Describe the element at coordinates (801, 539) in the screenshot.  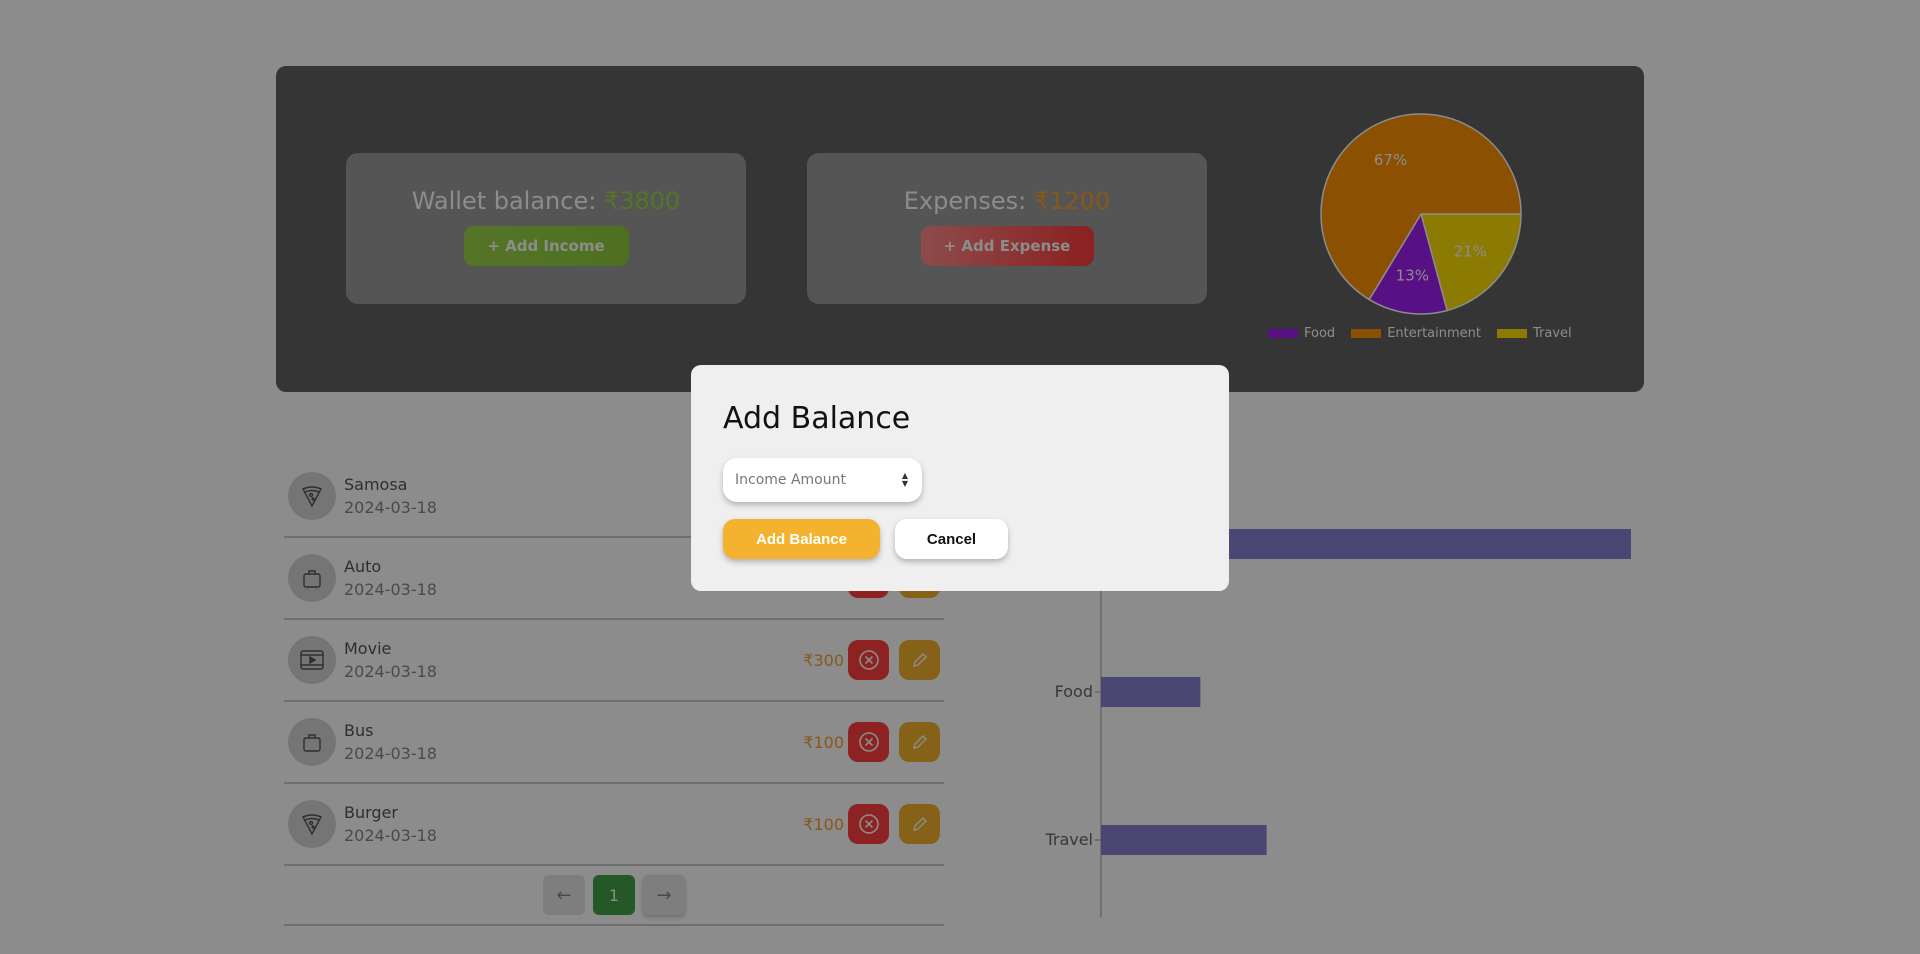
I see `add-balance-button: Add Balance` at that location.